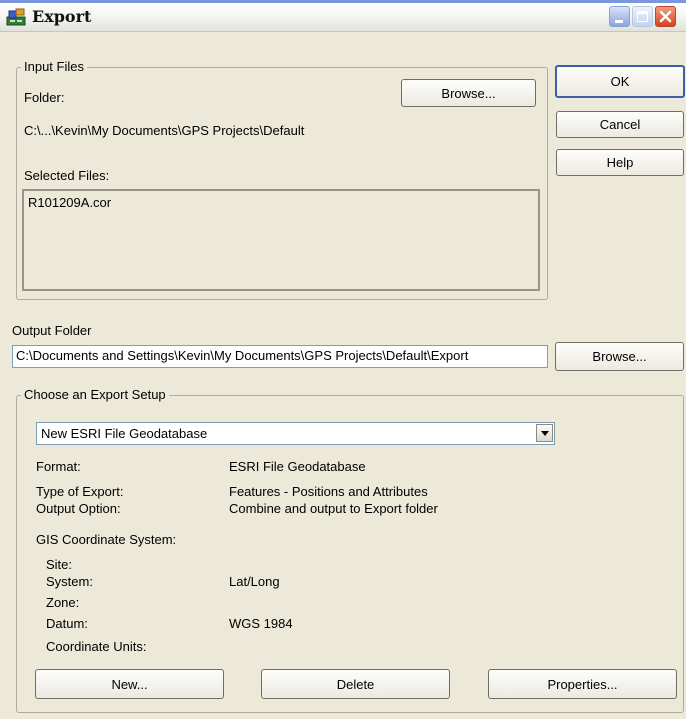 The image size is (686, 719). I want to click on window-title: Export, so click(62, 16).